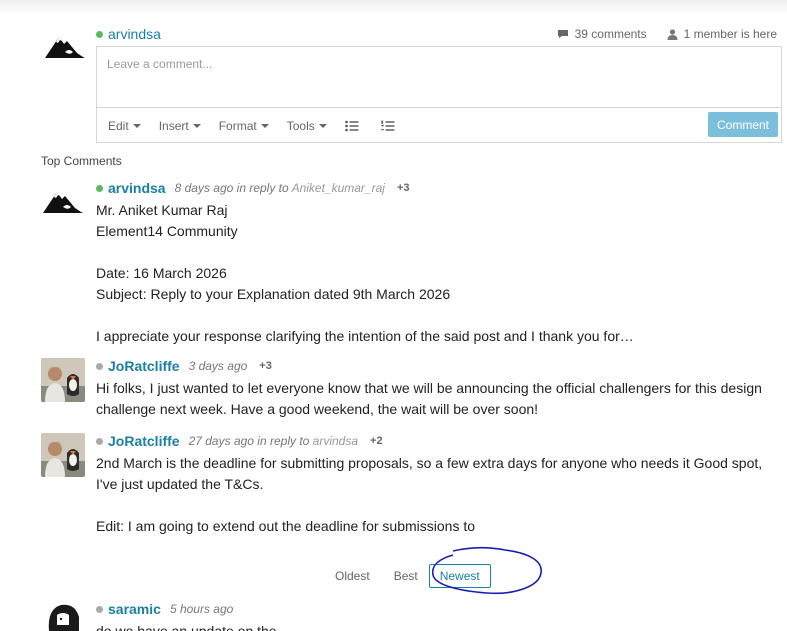 The image size is (787, 631). I want to click on editor-toolbar: Edit Insert Format Tools Comment, so click(439, 125).